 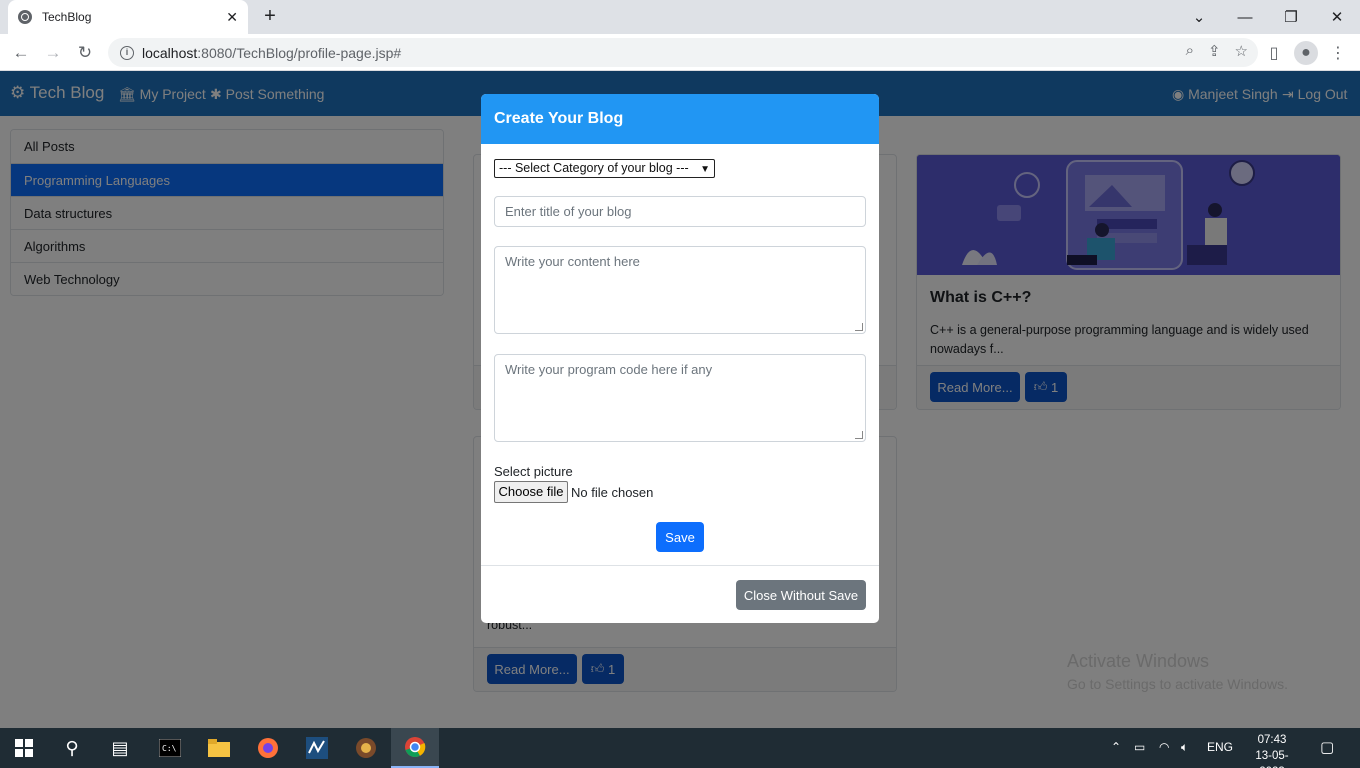 What do you see at coordinates (25, 17) in the screenshot?
I see `globe-icon` at bounding box center [25, 17].